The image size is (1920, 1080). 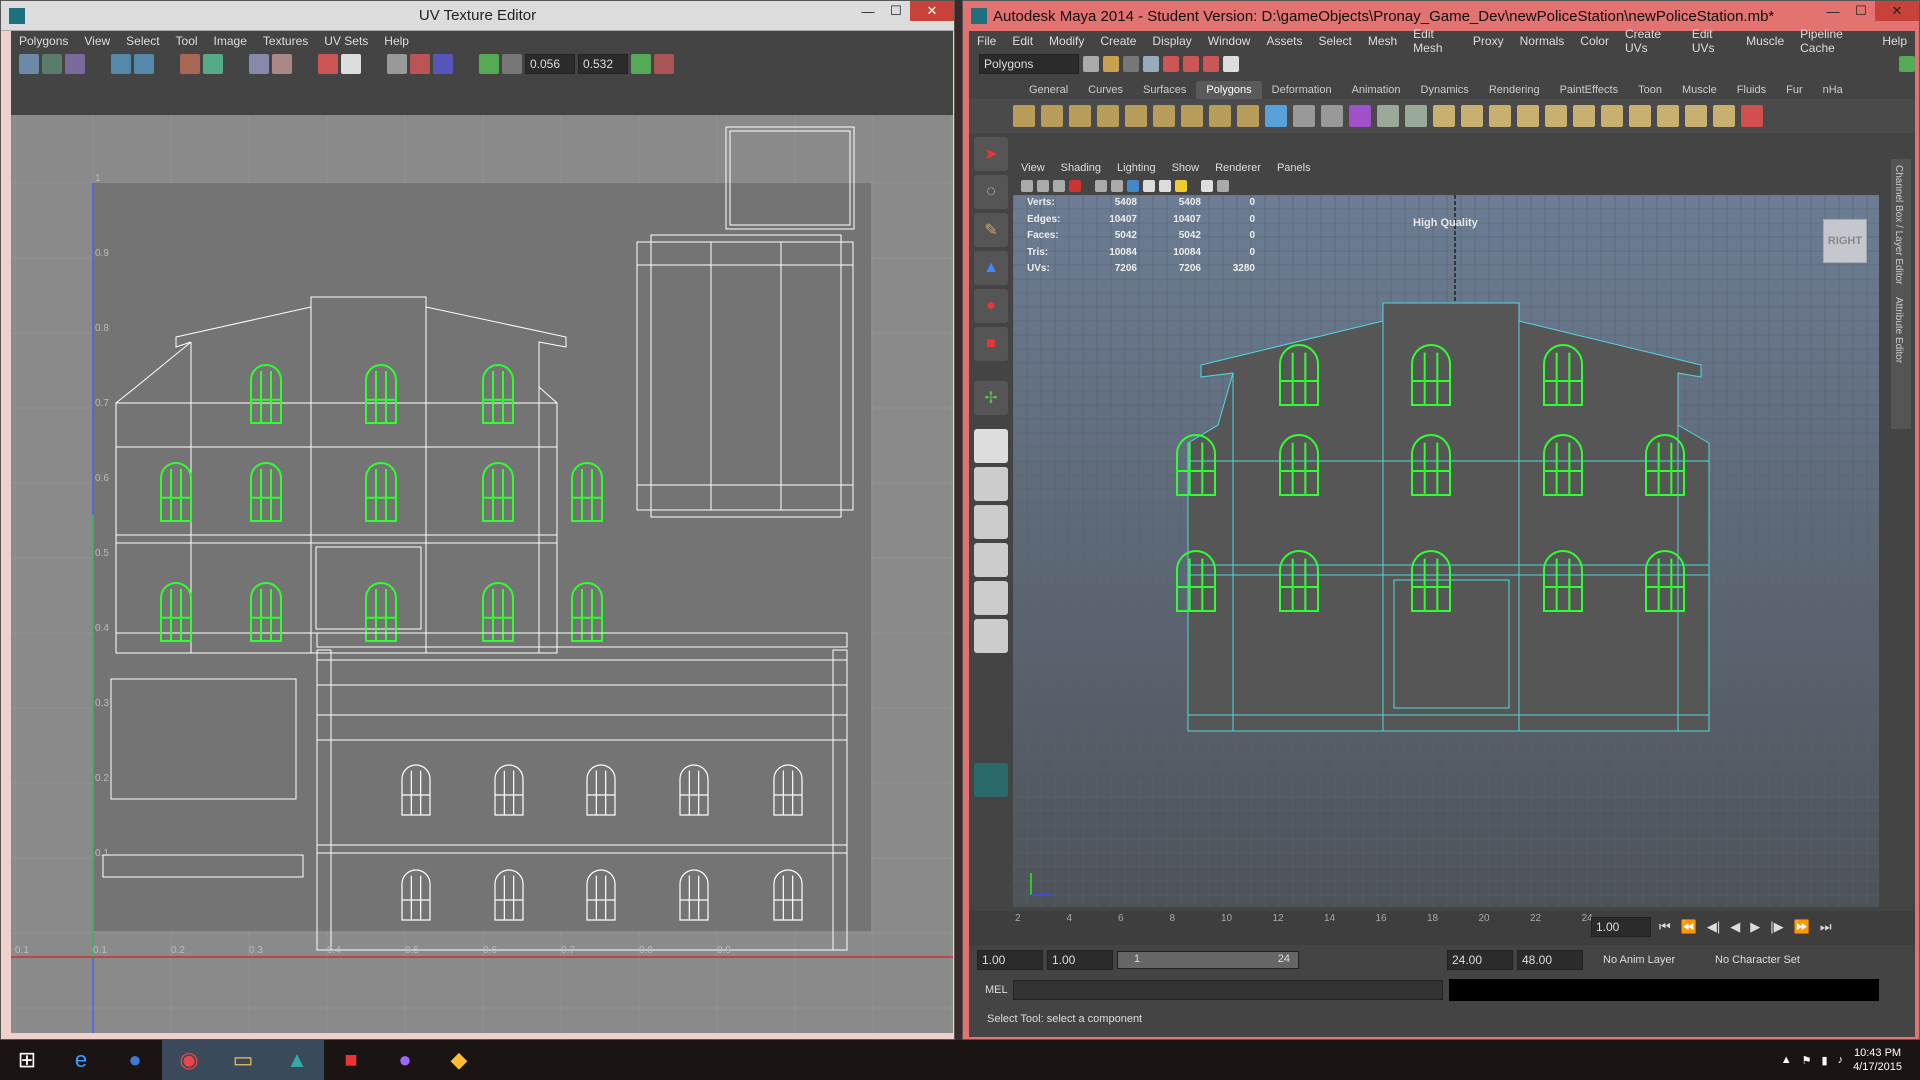 What do you see at coordinates (1877, 1060) in the screenshot?
I see `clock: 10:43 PM 4/17/2015` at bounding box center [1877, 1060].